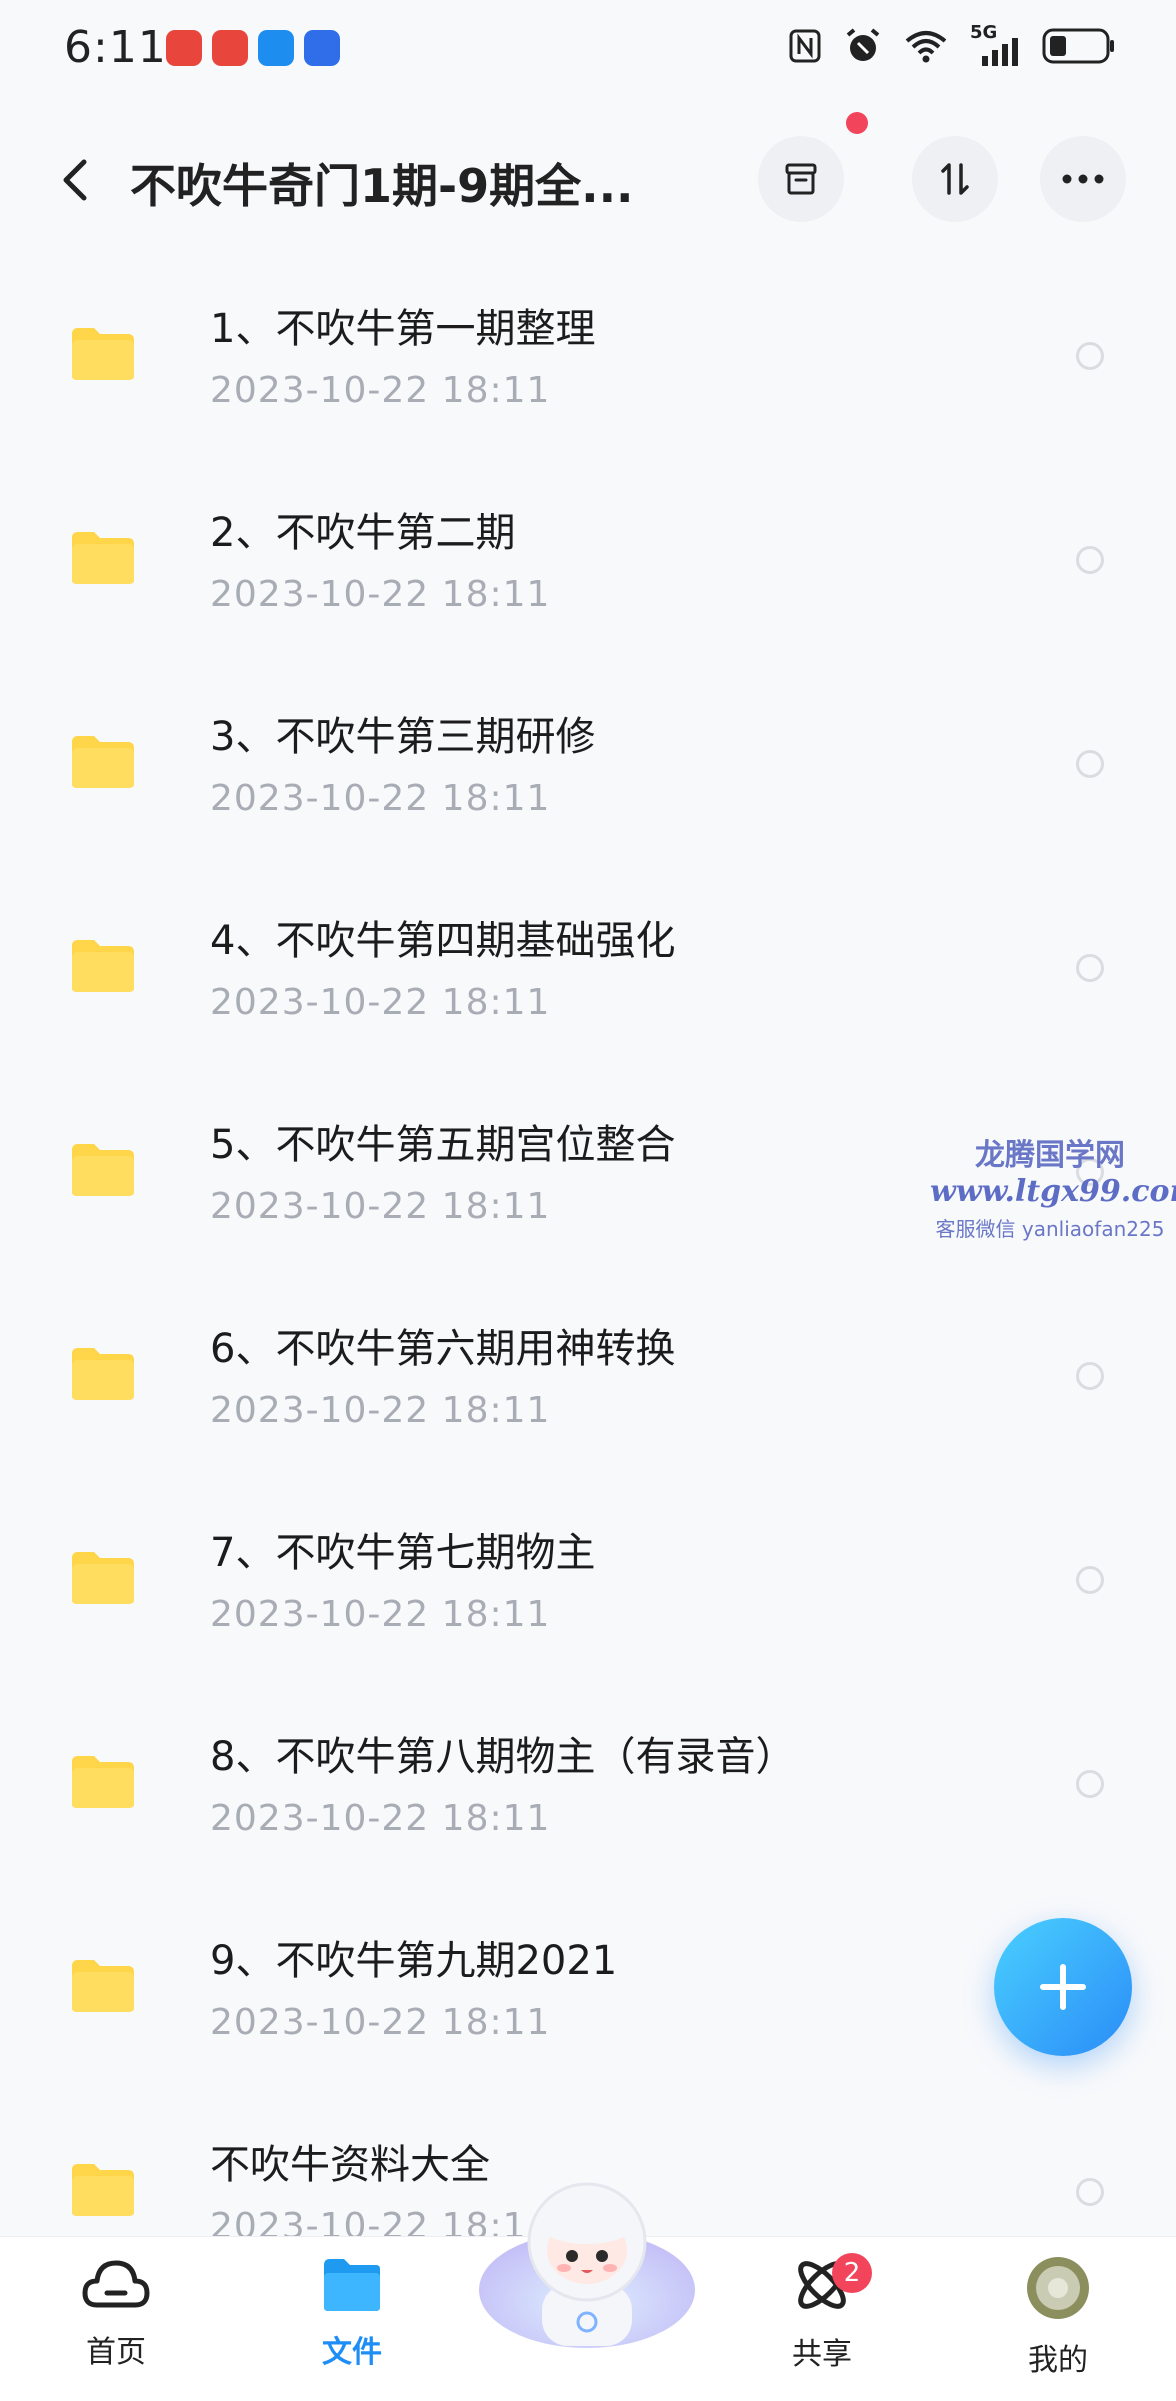 This screenshot has width=1176, height=2401. I want to click on archive-icon, so click(801, 179).